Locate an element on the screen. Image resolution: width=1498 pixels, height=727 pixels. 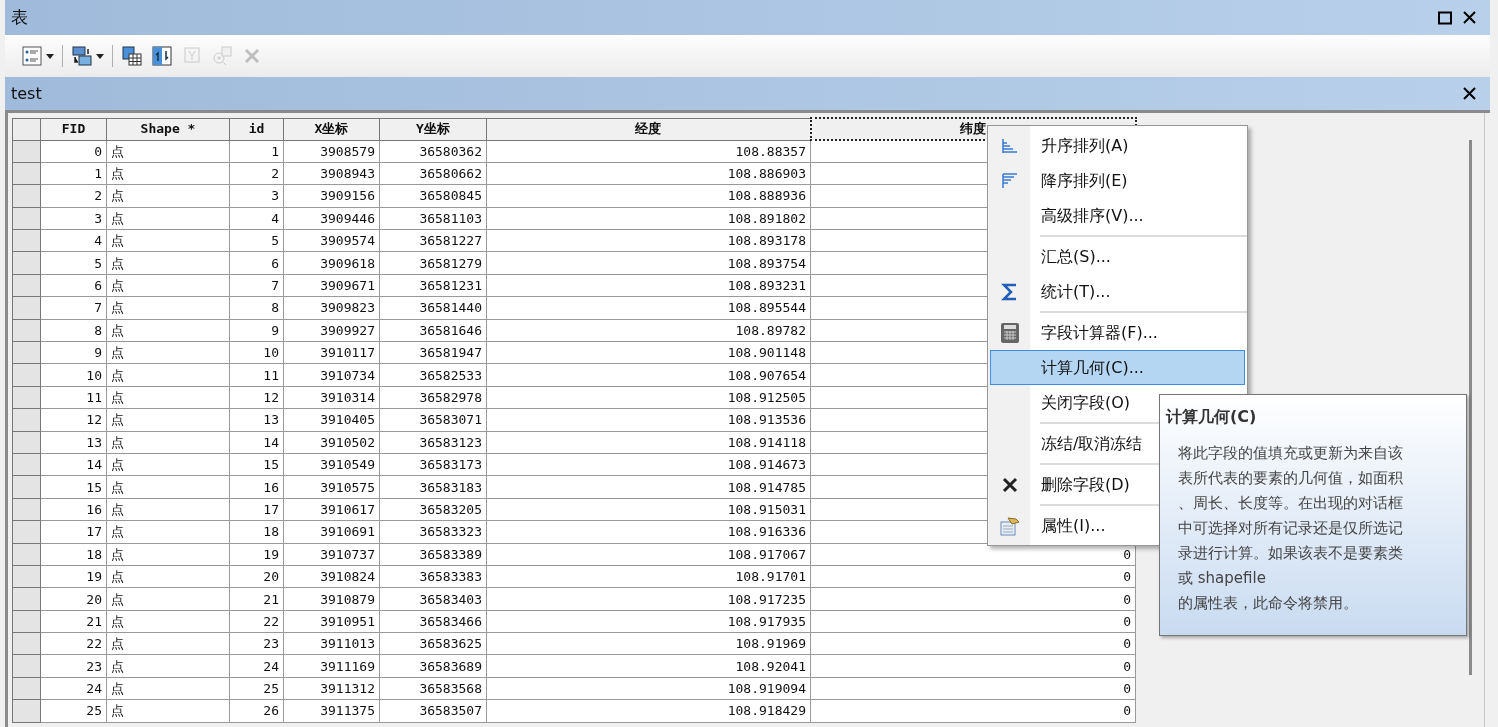
table-cell: 108.92041 is located at coordinates (648, 666).